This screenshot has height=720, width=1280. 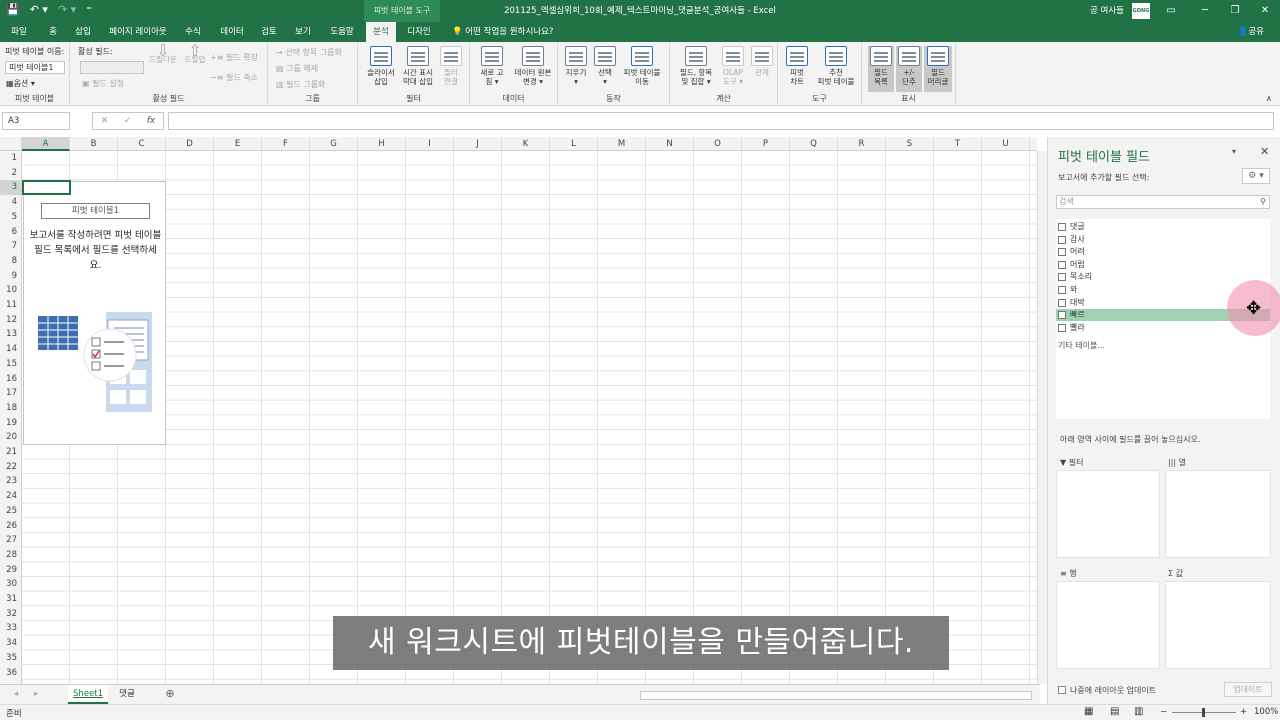 What do you see at coordinates (1251, 32) in the screenshot?
I see `share-button: 👤공유` at bounding box center [1251, 32].